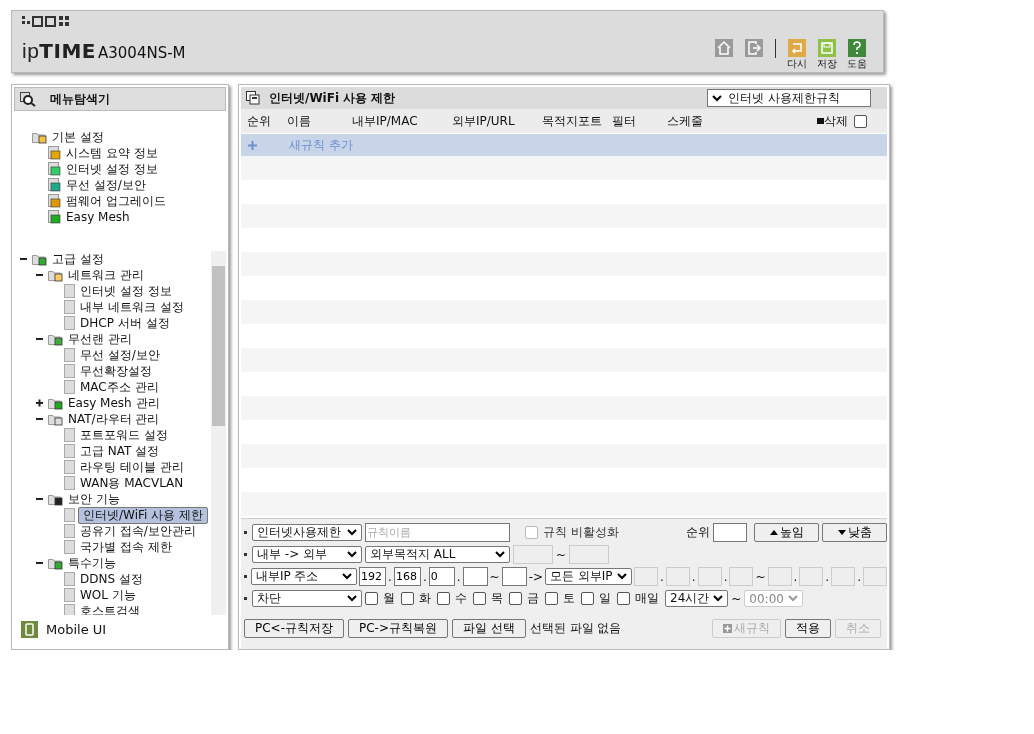 The height and width of the screenshot is (734, 1034). I want to click on menu-item: 내부 네트워크 설정, so click(132, 307).